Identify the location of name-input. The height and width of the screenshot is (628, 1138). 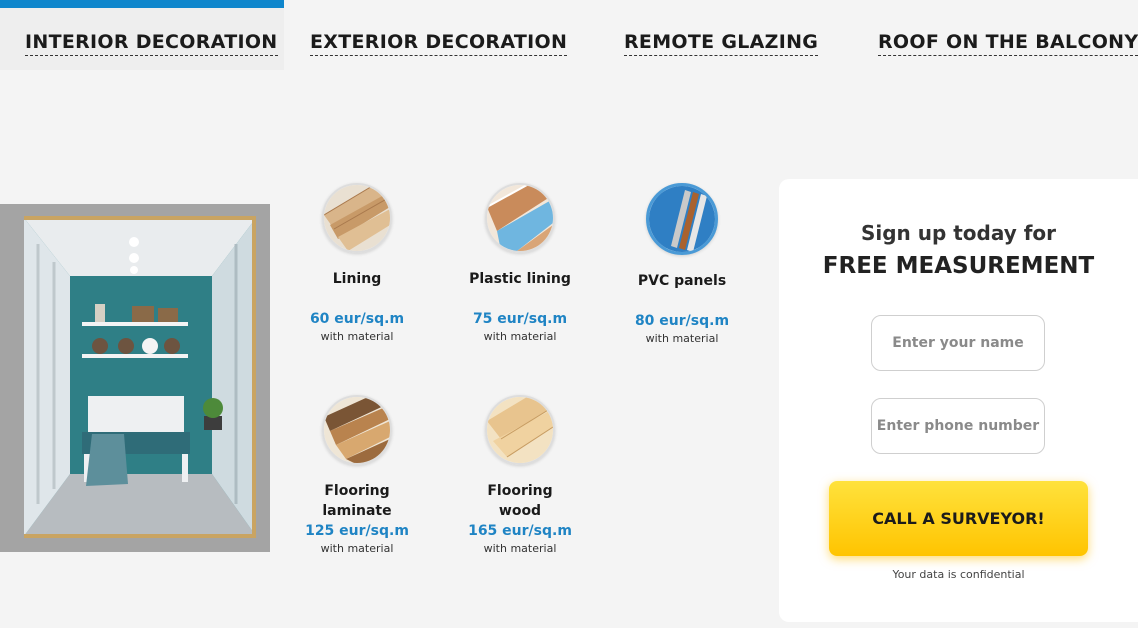
(958, 343).